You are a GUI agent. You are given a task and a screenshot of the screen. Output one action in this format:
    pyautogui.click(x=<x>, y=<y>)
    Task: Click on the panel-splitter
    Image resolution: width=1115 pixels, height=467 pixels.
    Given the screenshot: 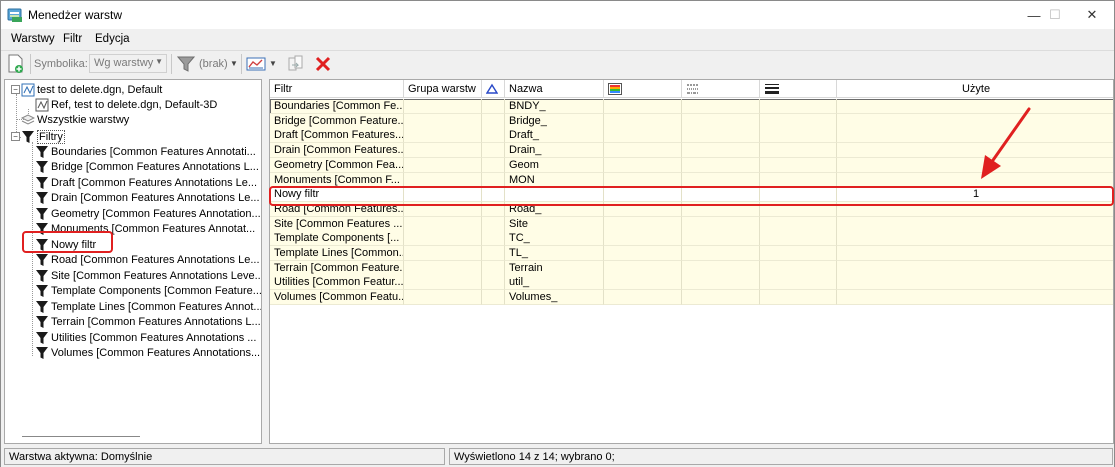 What is the action you would take?
    pyautogui.click(x=265, y=261)
    